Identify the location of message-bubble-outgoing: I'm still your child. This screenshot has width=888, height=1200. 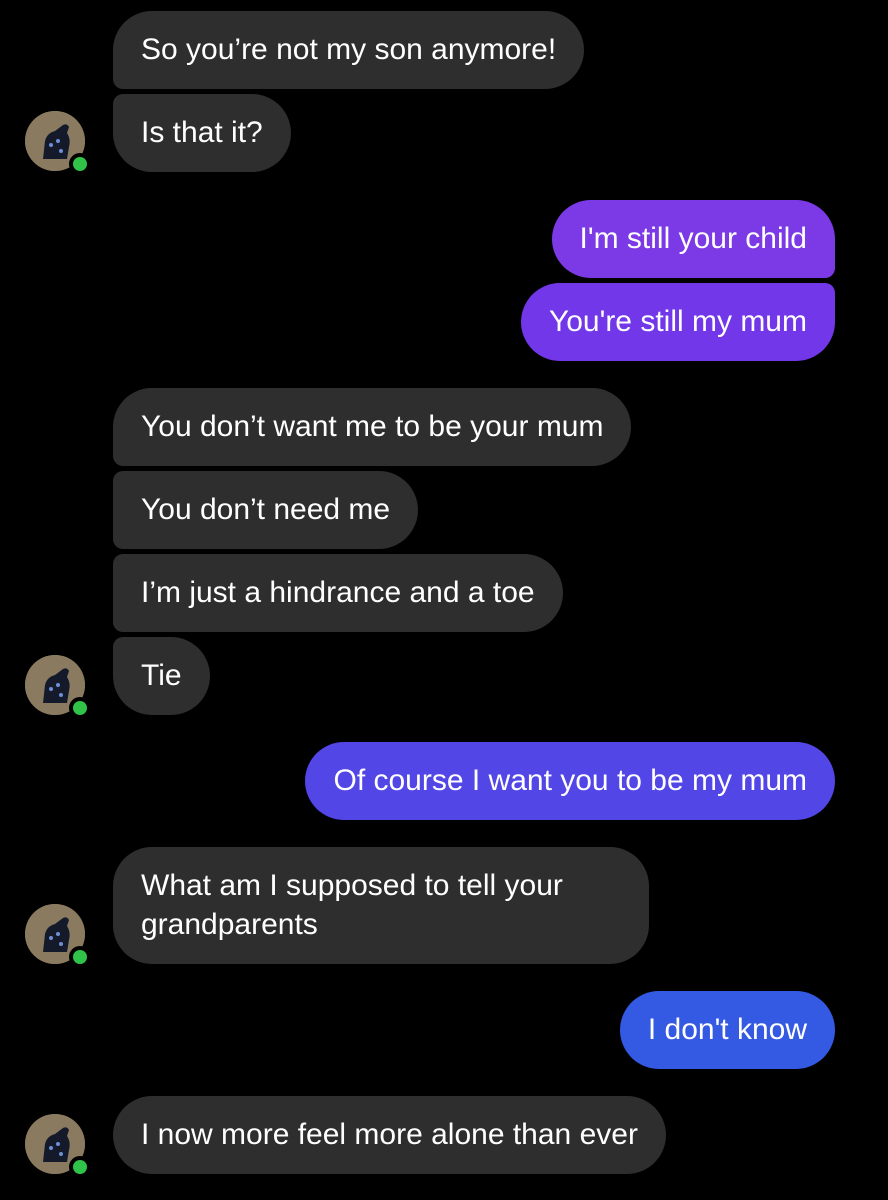
(693, 239).